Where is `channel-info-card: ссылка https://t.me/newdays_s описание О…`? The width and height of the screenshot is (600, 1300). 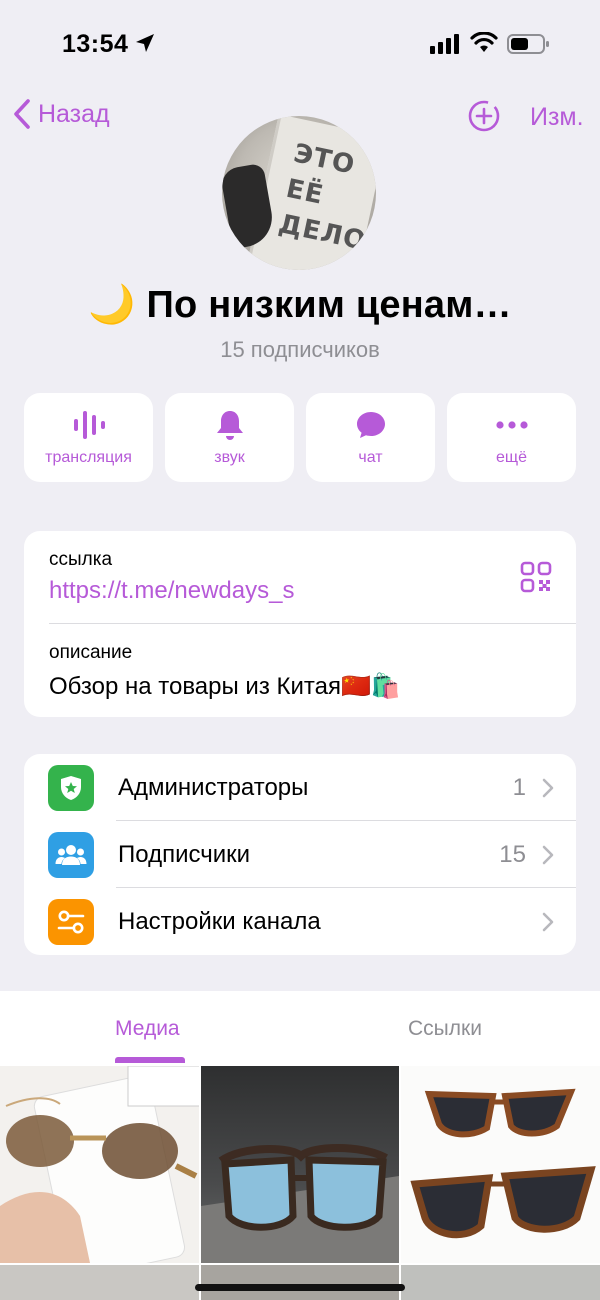
channel-info-card: ссылка https://t.me/newdays_s описание О… is located at coordinates (300, 624).